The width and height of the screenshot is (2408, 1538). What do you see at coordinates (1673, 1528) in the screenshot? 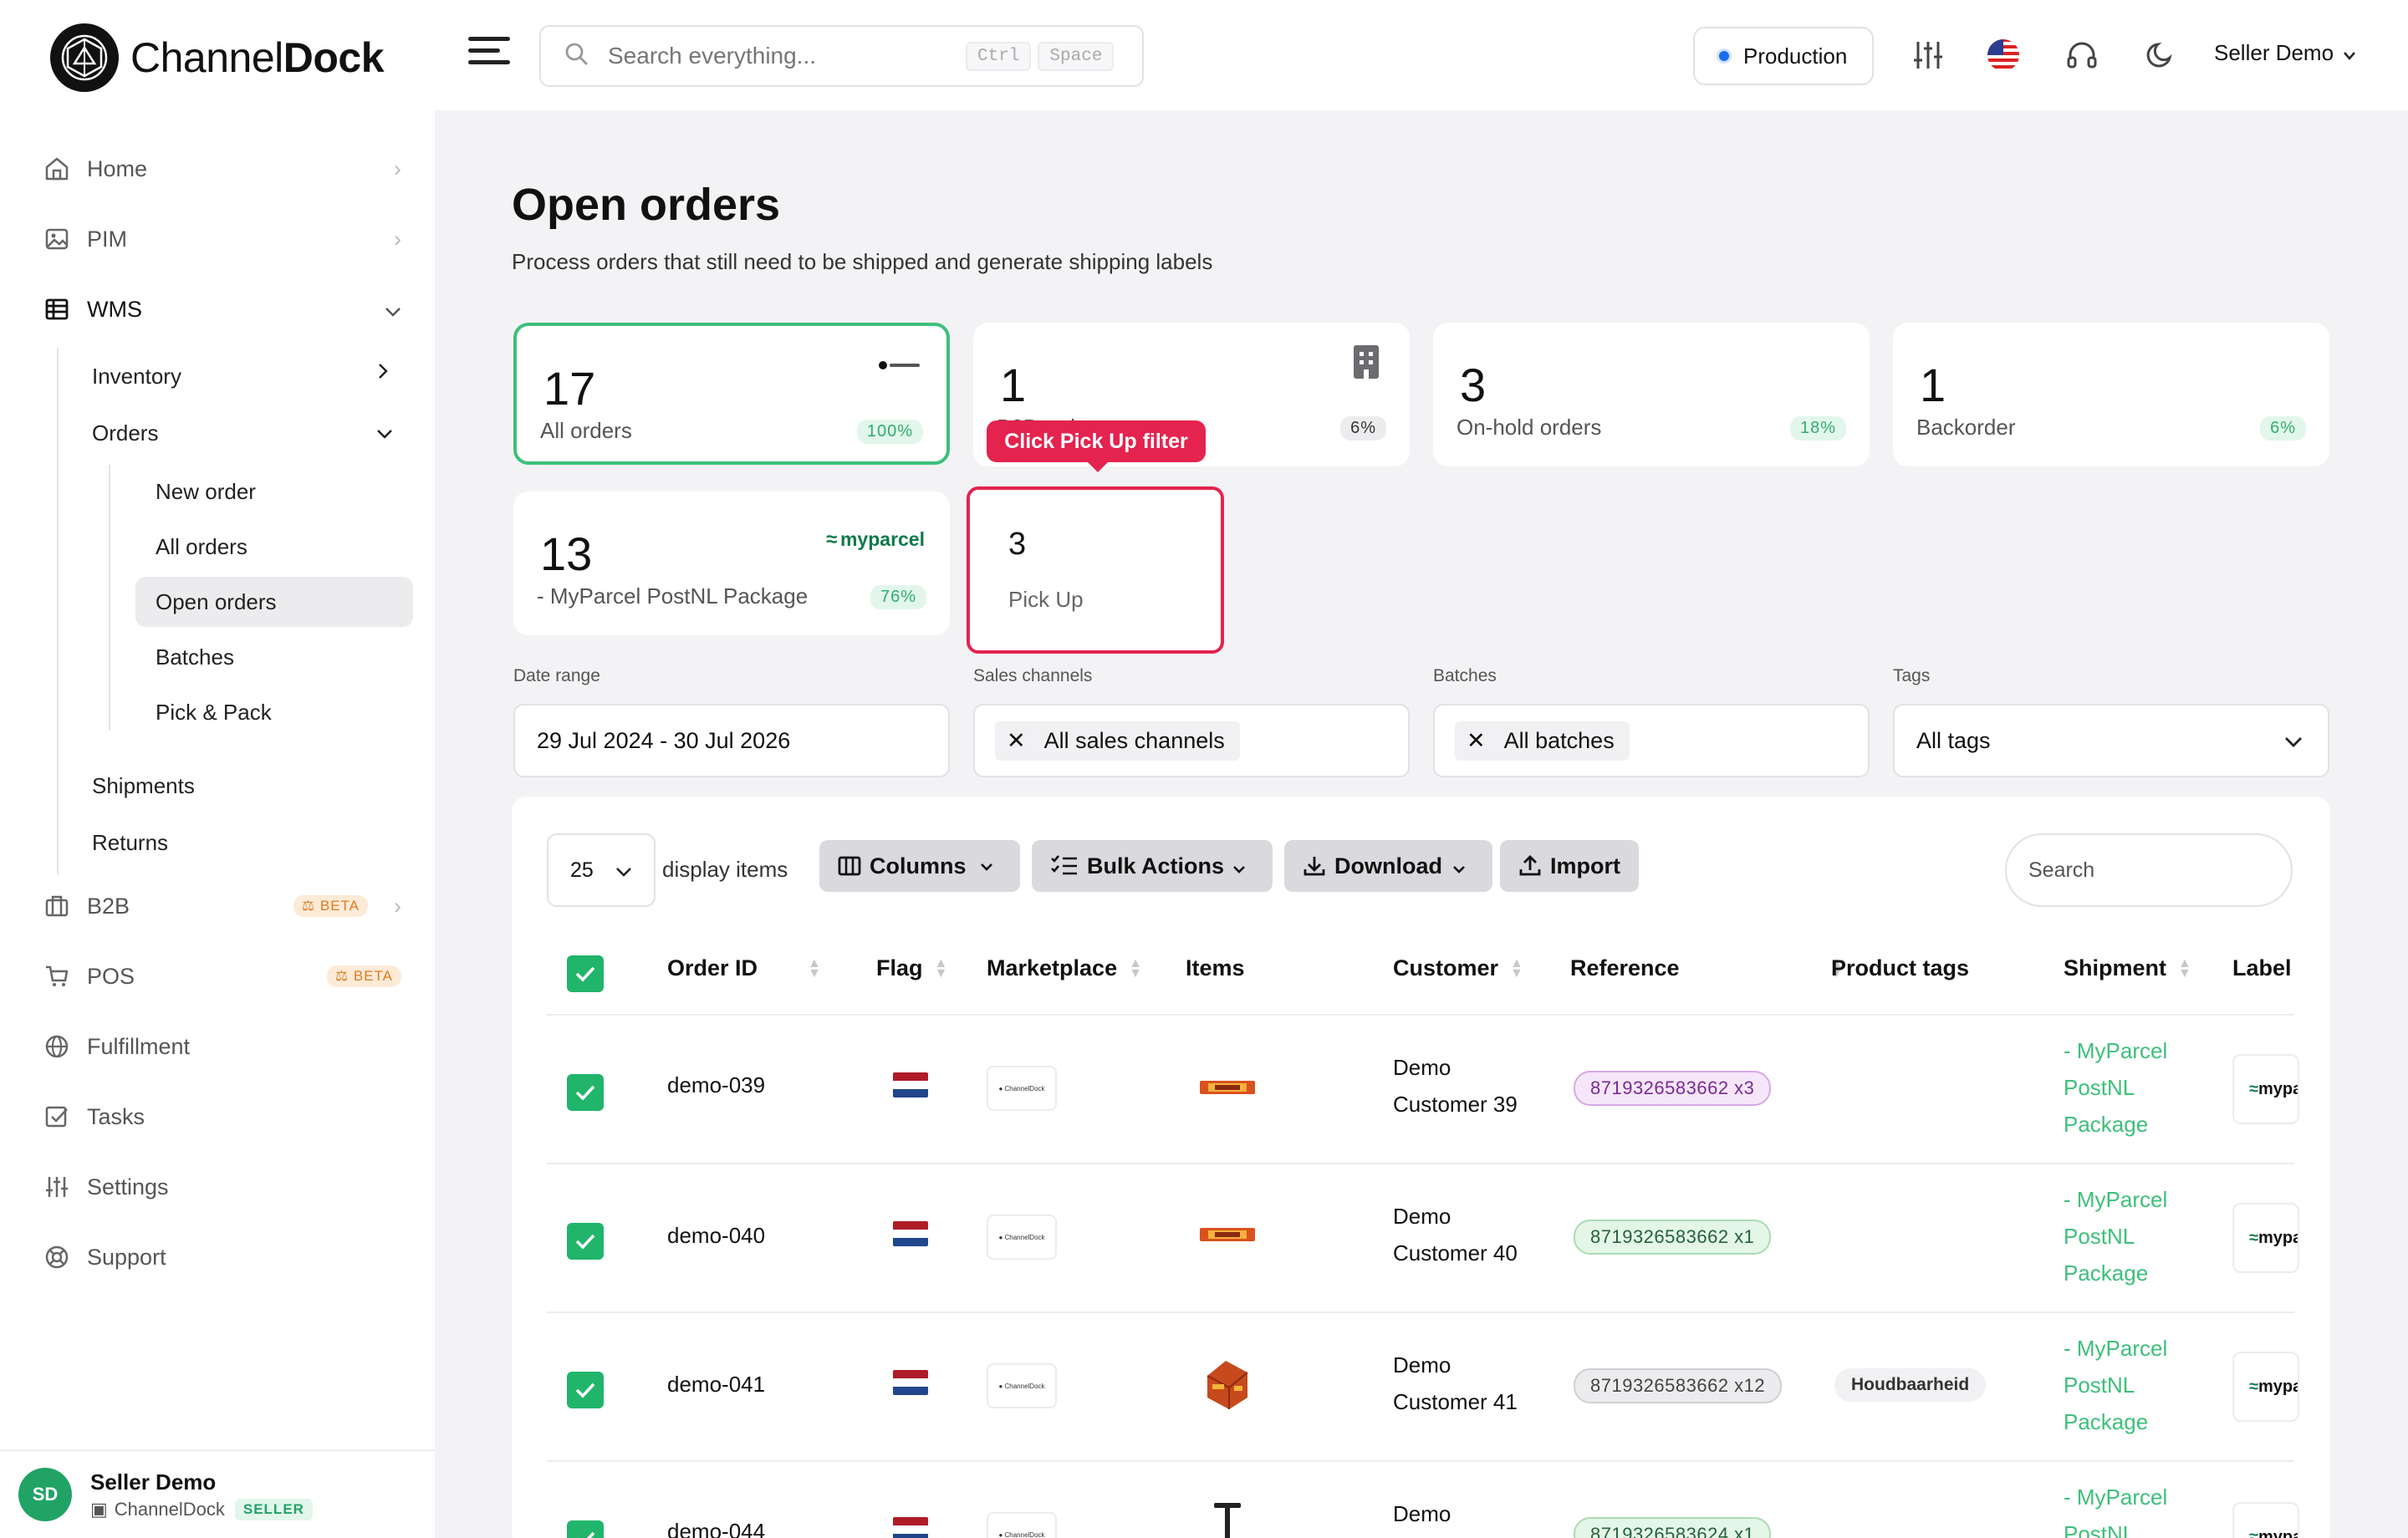
I see `reference-badge: 8719326583624 x1` at bounding box center [1673, 1528].